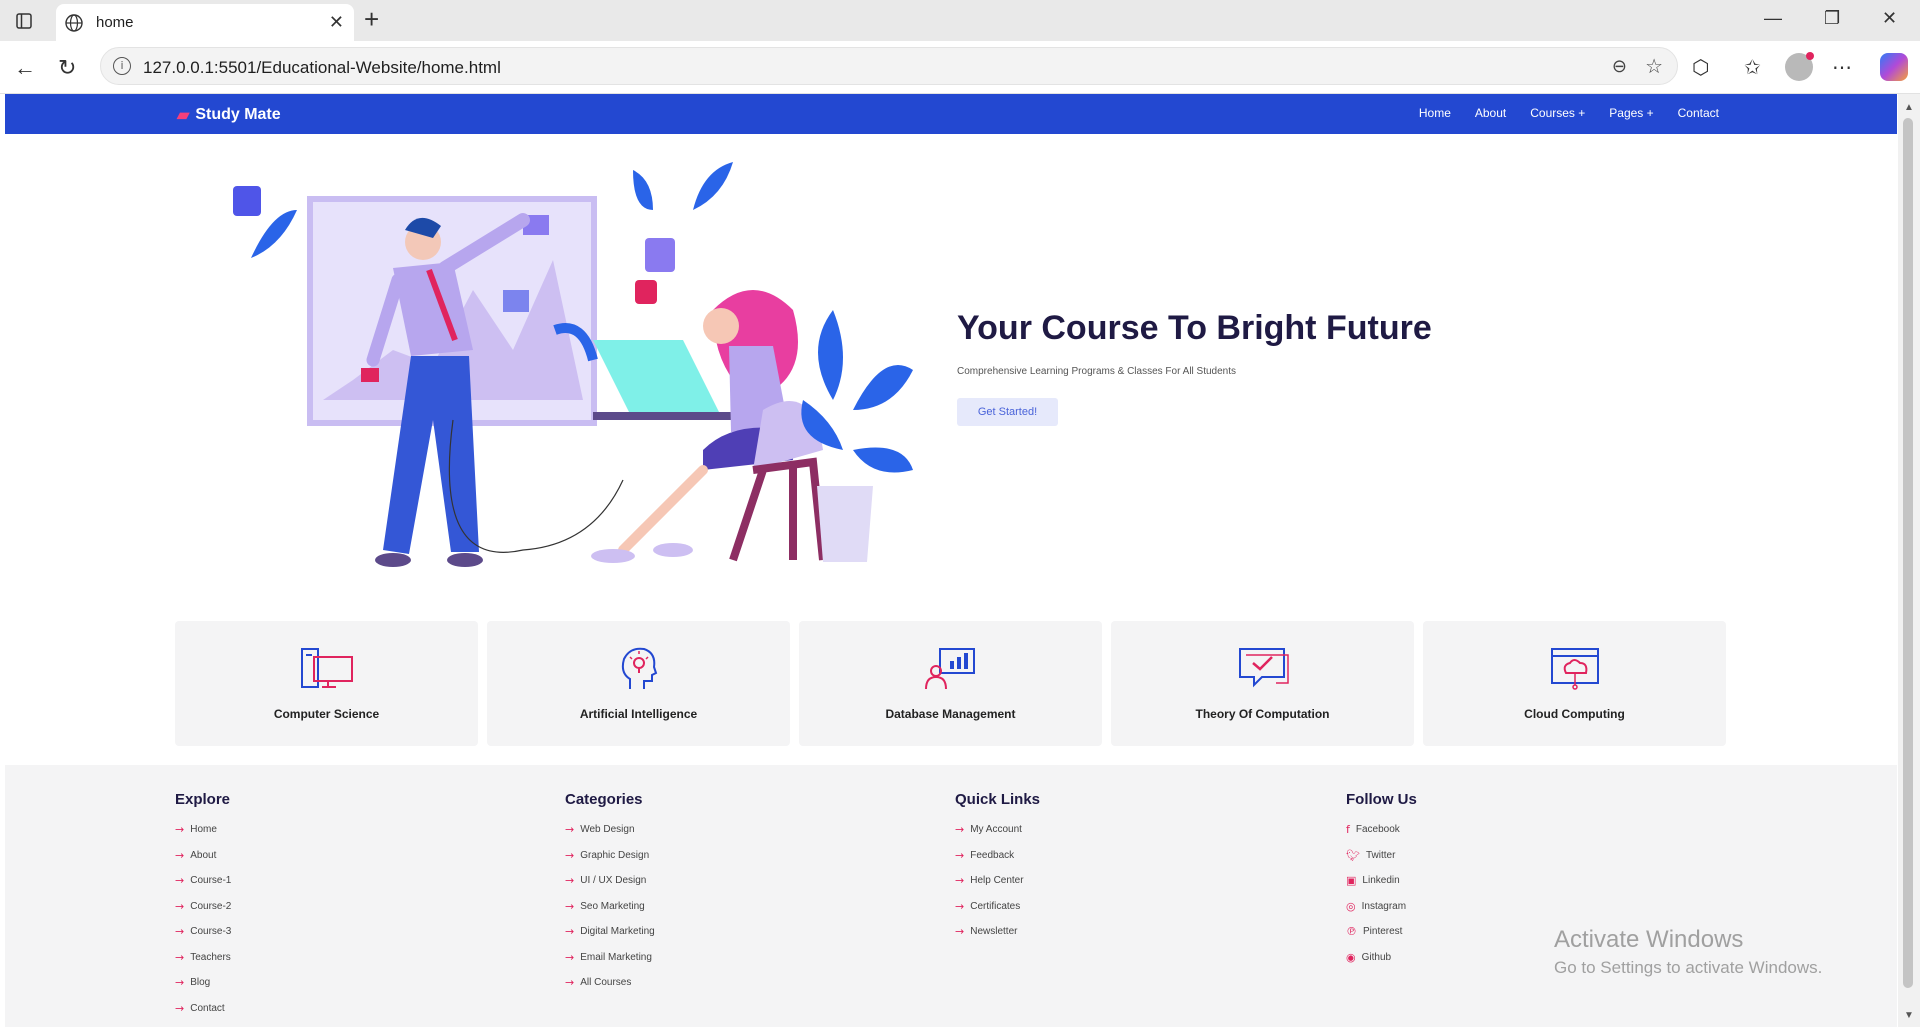  What do you see at coordinates (203, 958) in the screenshot?
I see `footer-link: → Teachers` at bounding box center [203, 958].